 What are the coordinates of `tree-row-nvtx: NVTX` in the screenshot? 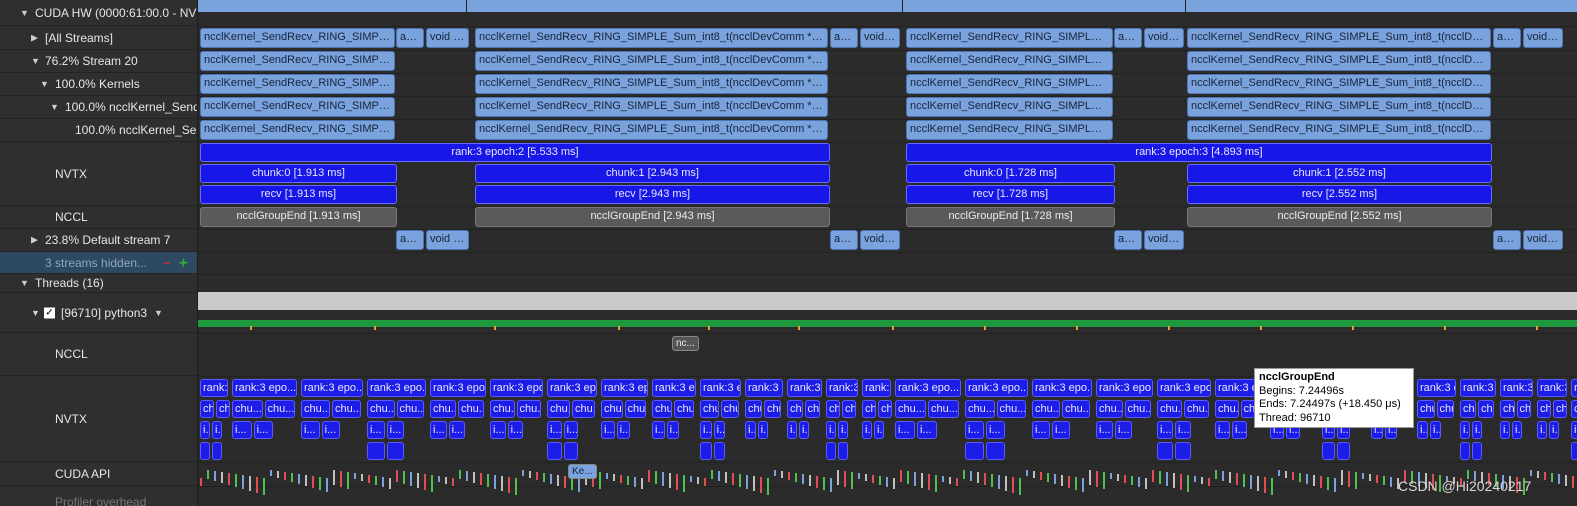 It's located at (98, 174).